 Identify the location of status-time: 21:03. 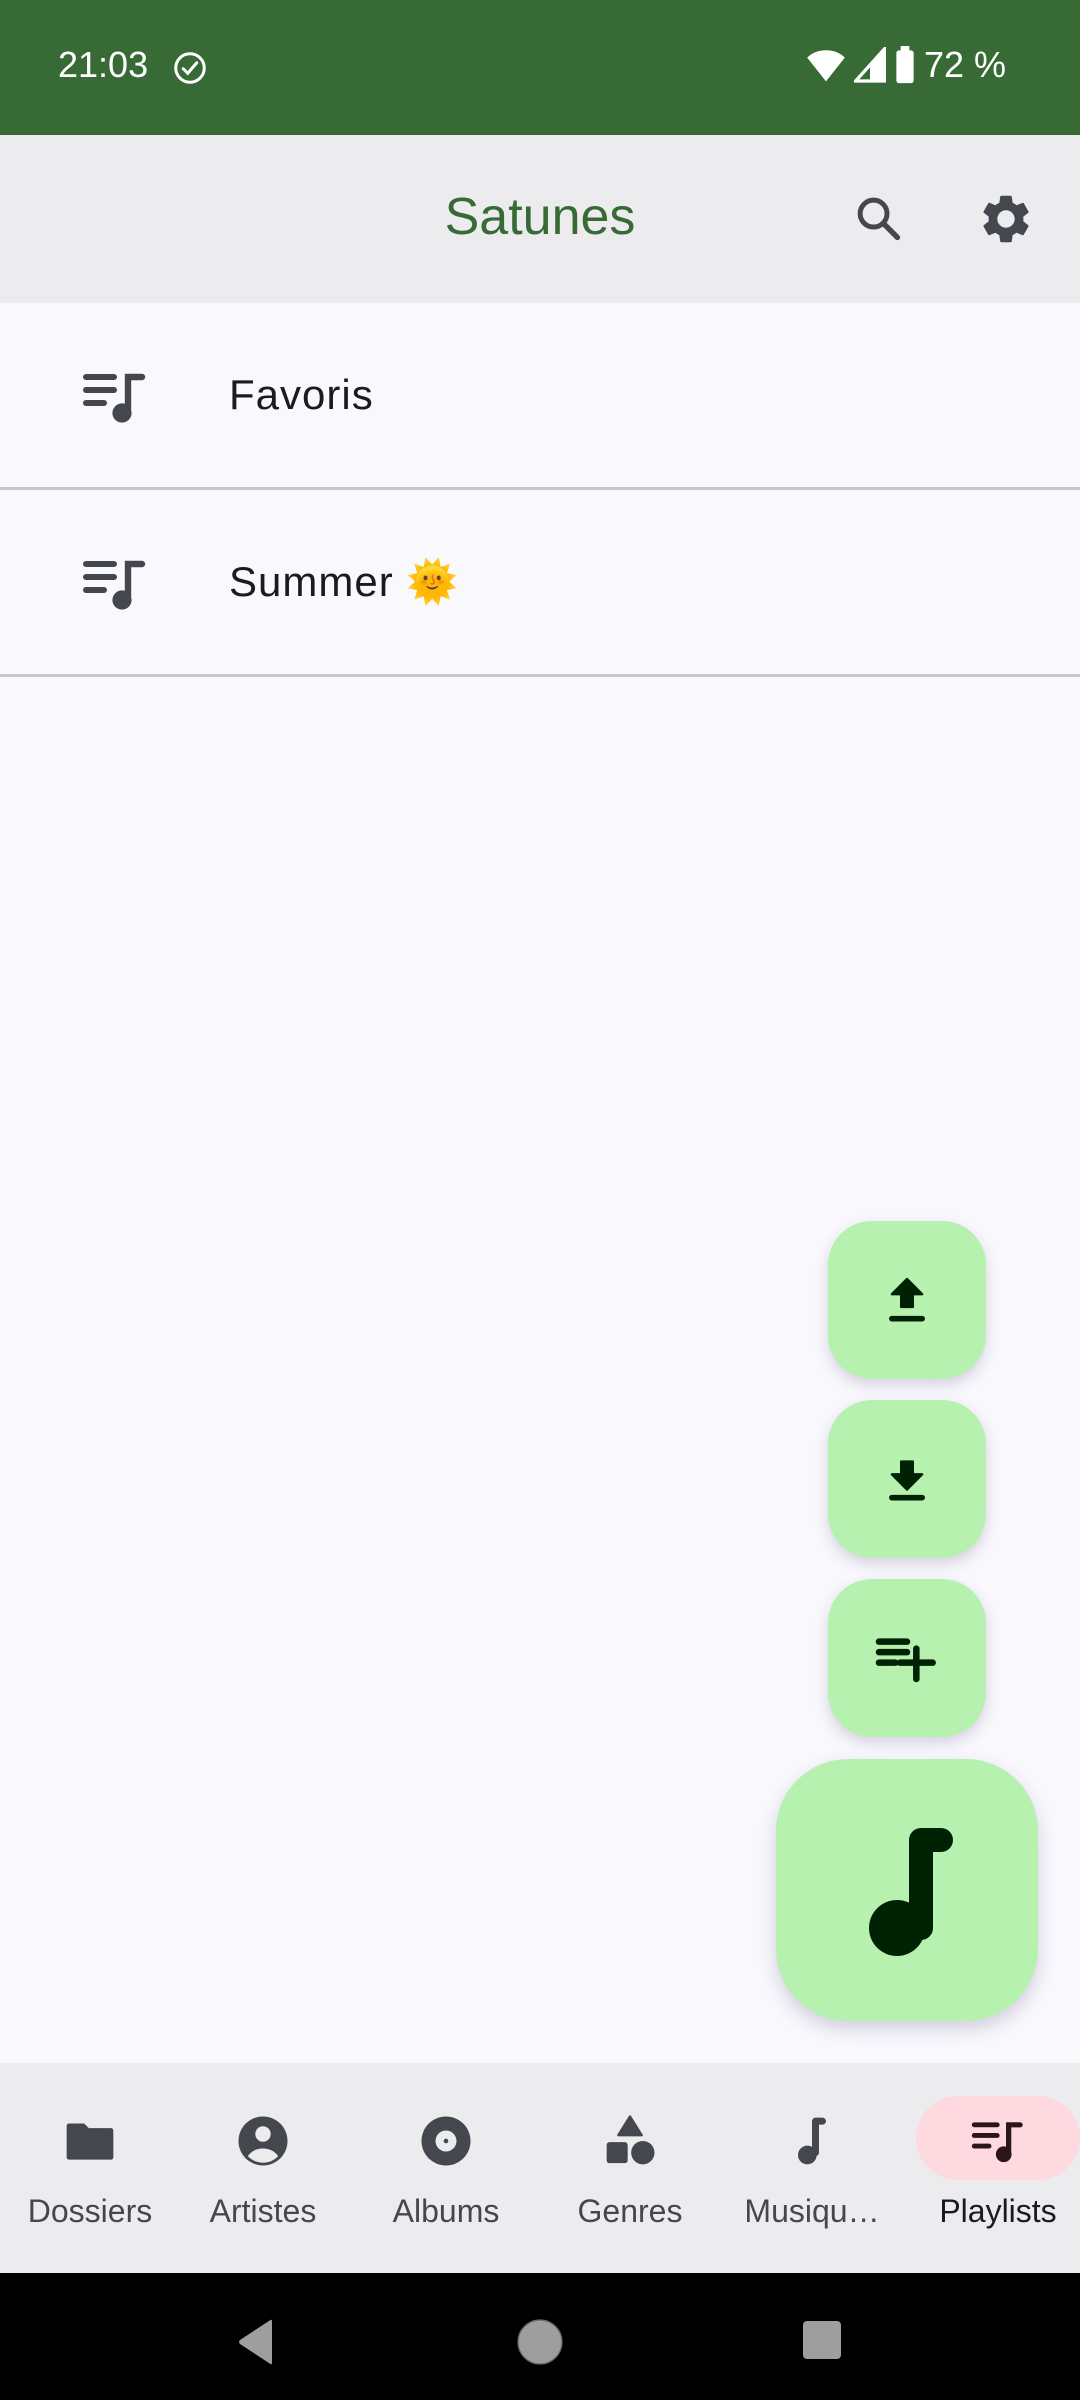
(103, 64).